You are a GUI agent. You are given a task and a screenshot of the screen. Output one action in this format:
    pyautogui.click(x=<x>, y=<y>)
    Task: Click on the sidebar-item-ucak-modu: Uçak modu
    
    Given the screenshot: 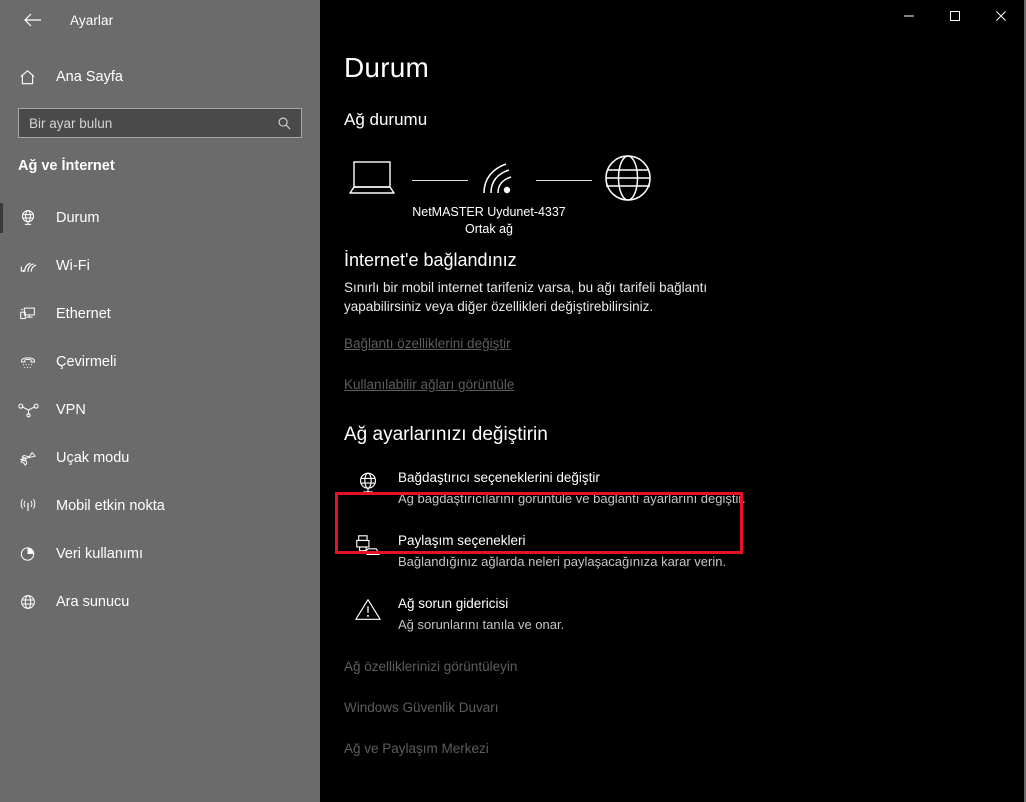 What is the action you would take?
    pyautogui.click(x=160, y=458)
    